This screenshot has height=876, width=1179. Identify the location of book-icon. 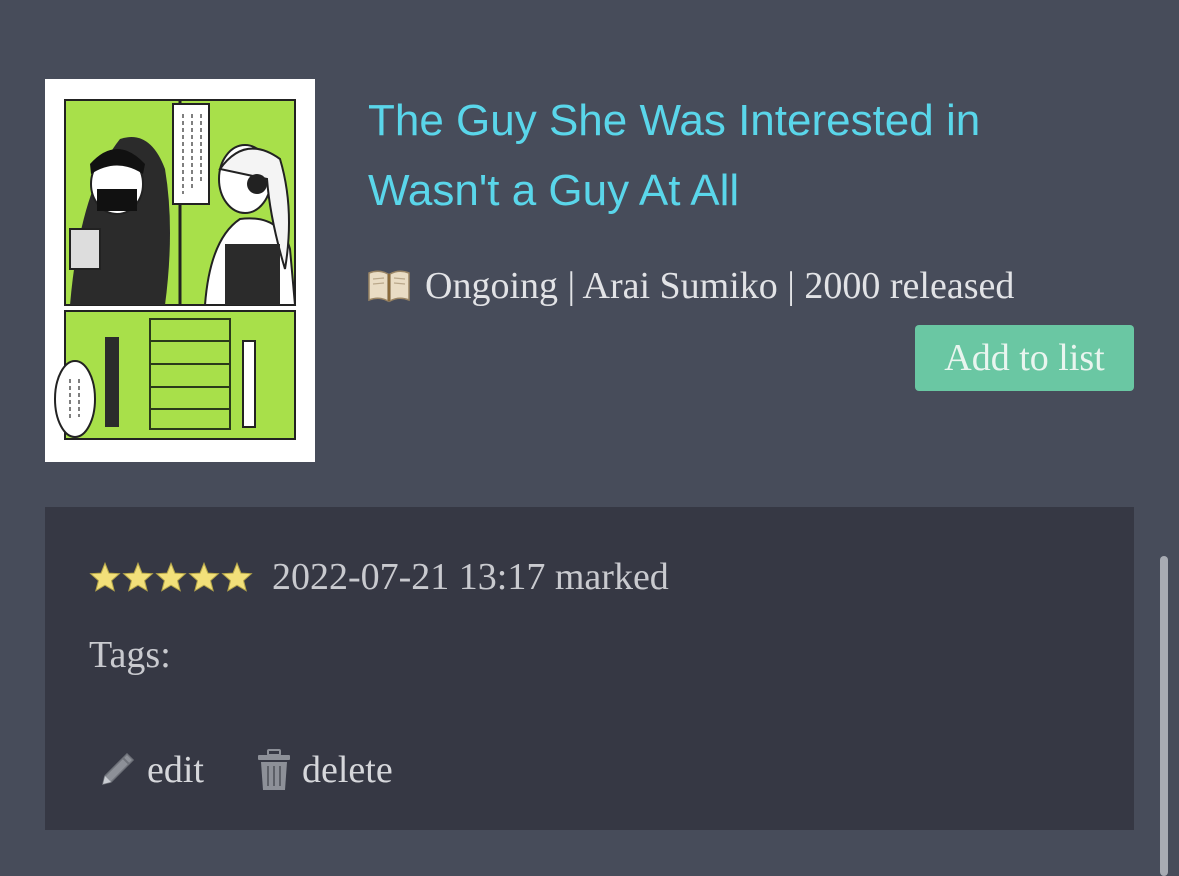
(389, 286).